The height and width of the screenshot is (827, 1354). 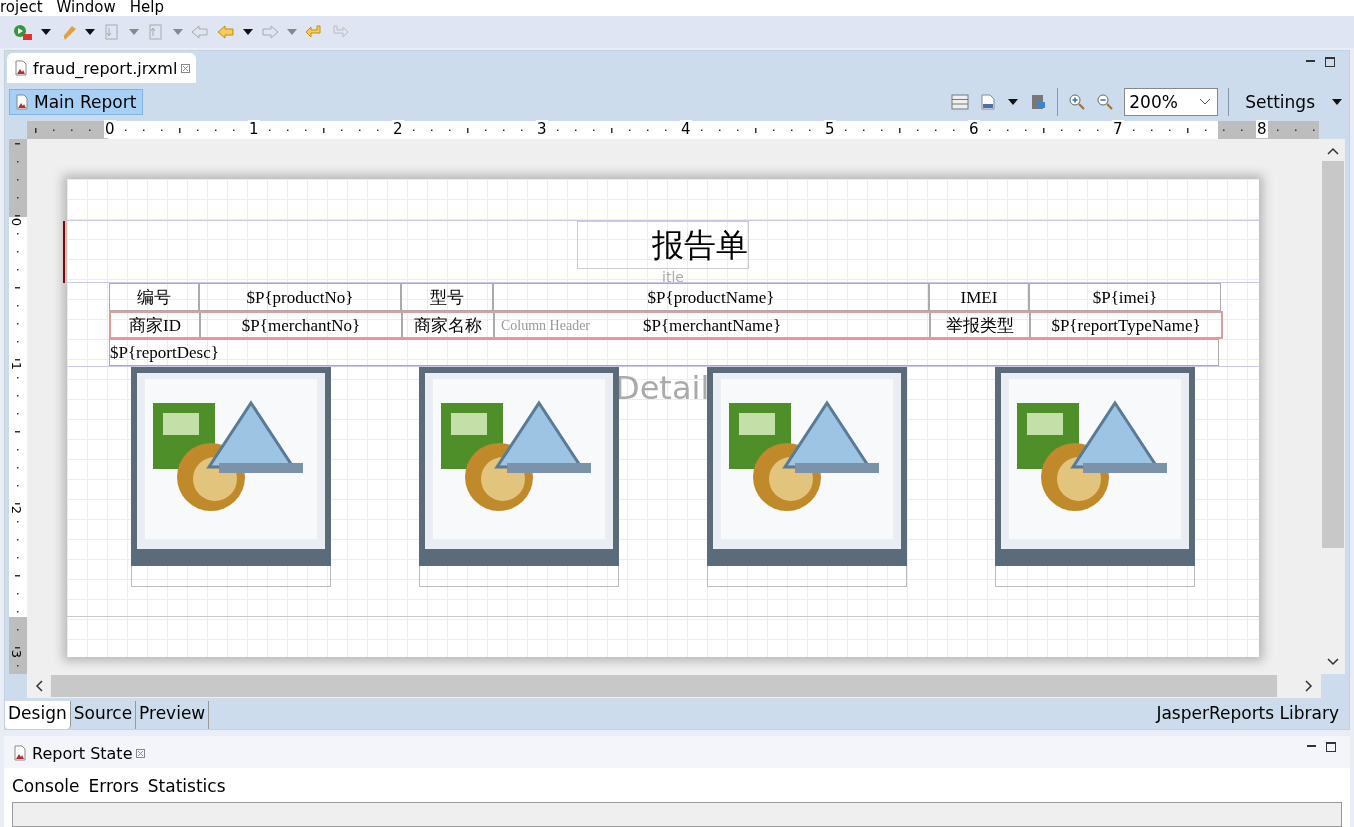 I want to click on table-cell: IMEI, so click(x=979, y=297).